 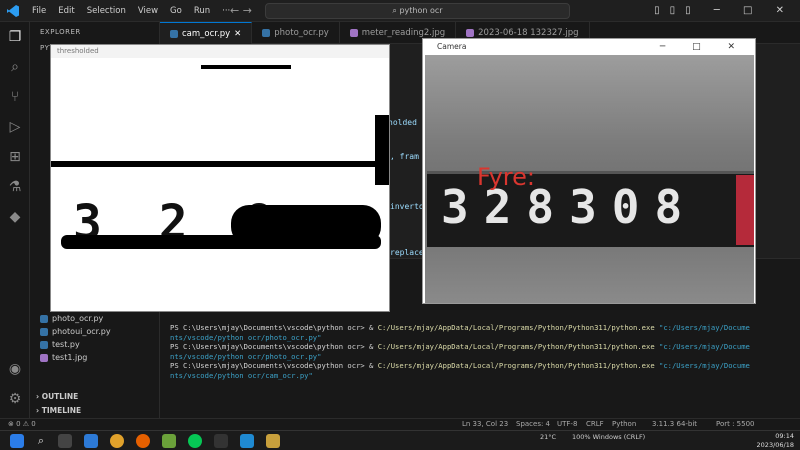 What do you see at coordinates (15, 187) in the screenshot?
I see `testing-icon: ⚗` at bounding box center [15, 187].